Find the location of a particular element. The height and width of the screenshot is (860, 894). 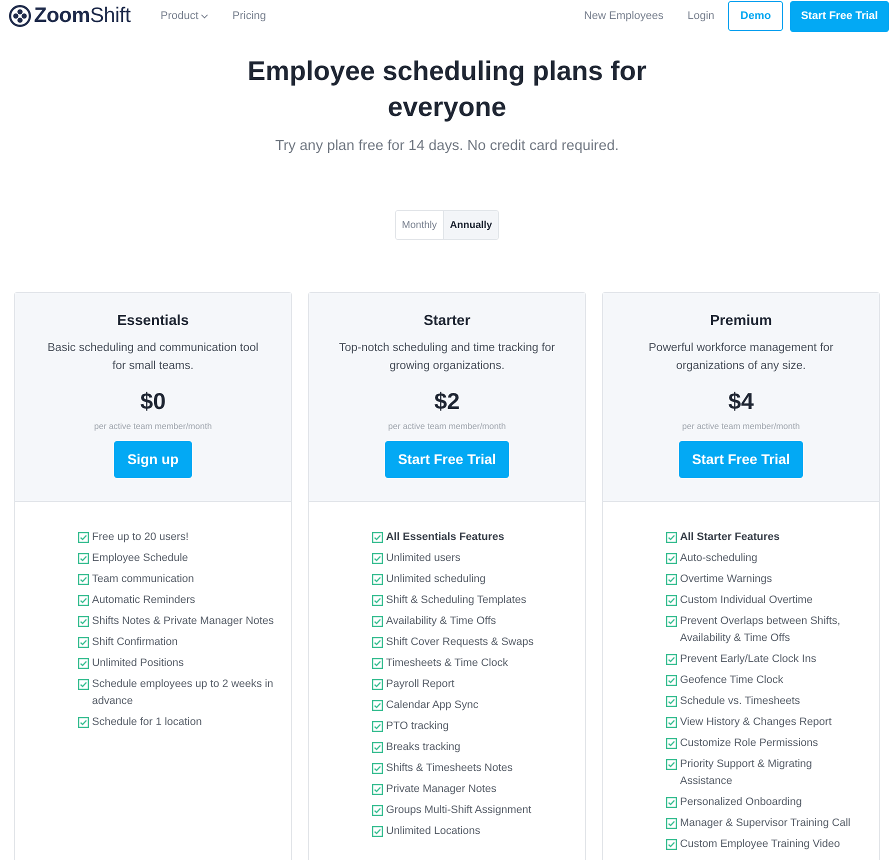

nav-link: New Employees is located at coordinates (624, 16).